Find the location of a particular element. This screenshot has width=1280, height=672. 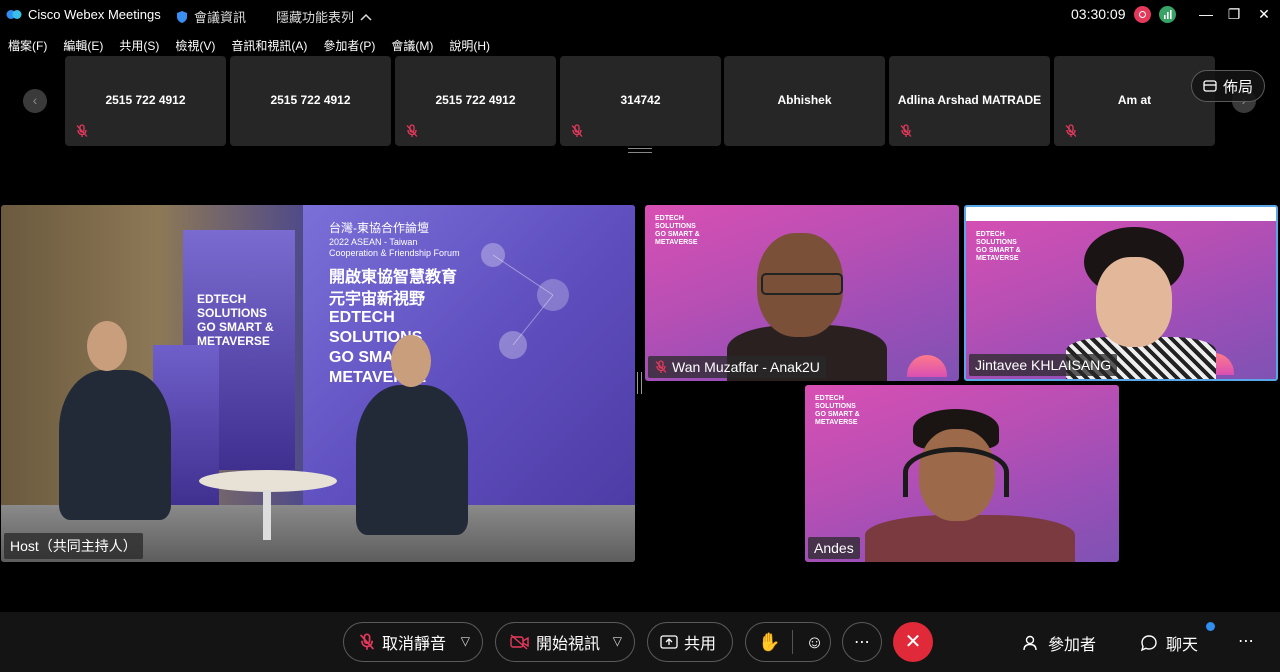

video-name-text: Andes is located at coordinates (834, 548).